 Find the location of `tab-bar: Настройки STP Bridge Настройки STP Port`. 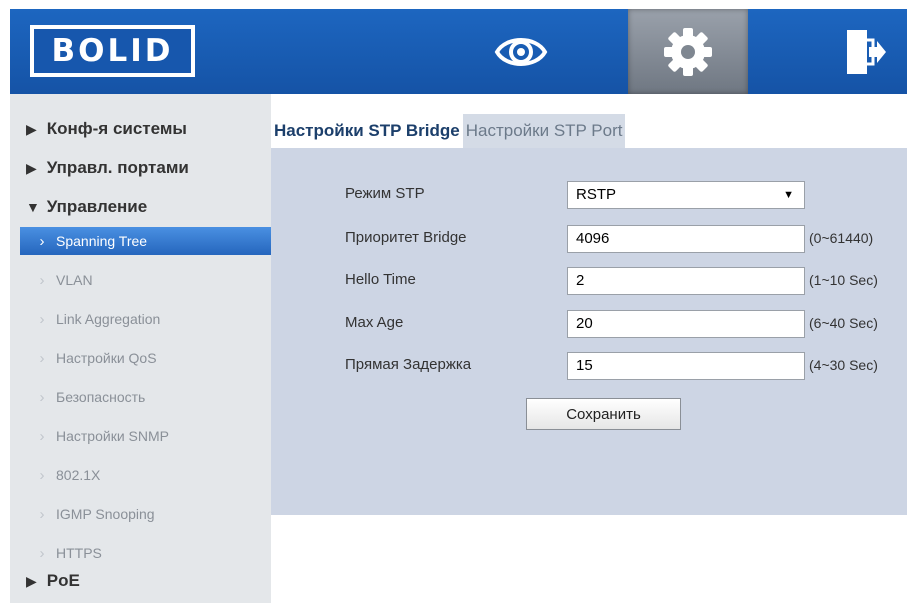

tab-bar: Настройки STP Bridge Настройки STP Port is located at coordinates (448, 131).